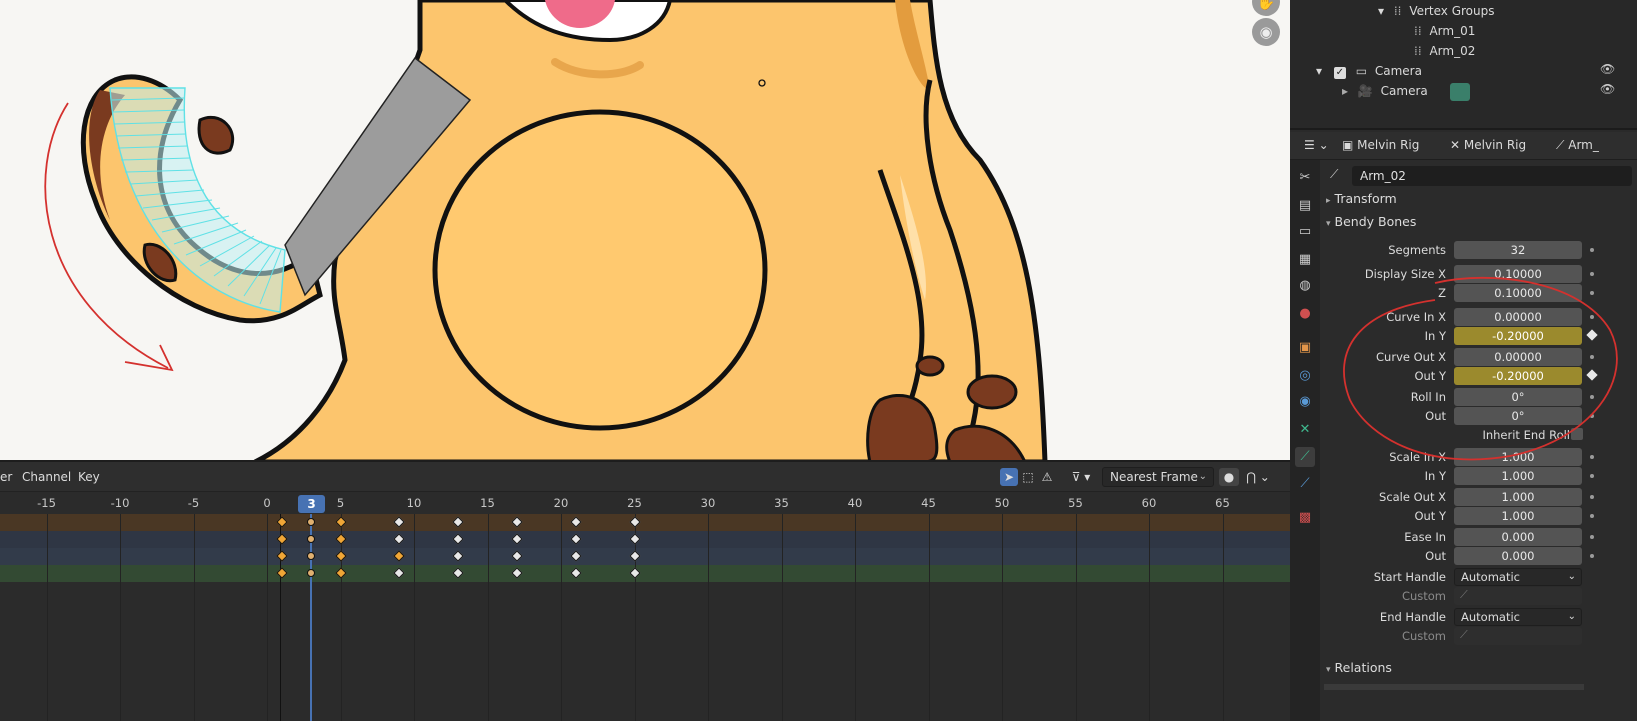 This screenshot has height=721, width=1637. I want to click on end-custom-field: ⟋, so click(1518, 636).